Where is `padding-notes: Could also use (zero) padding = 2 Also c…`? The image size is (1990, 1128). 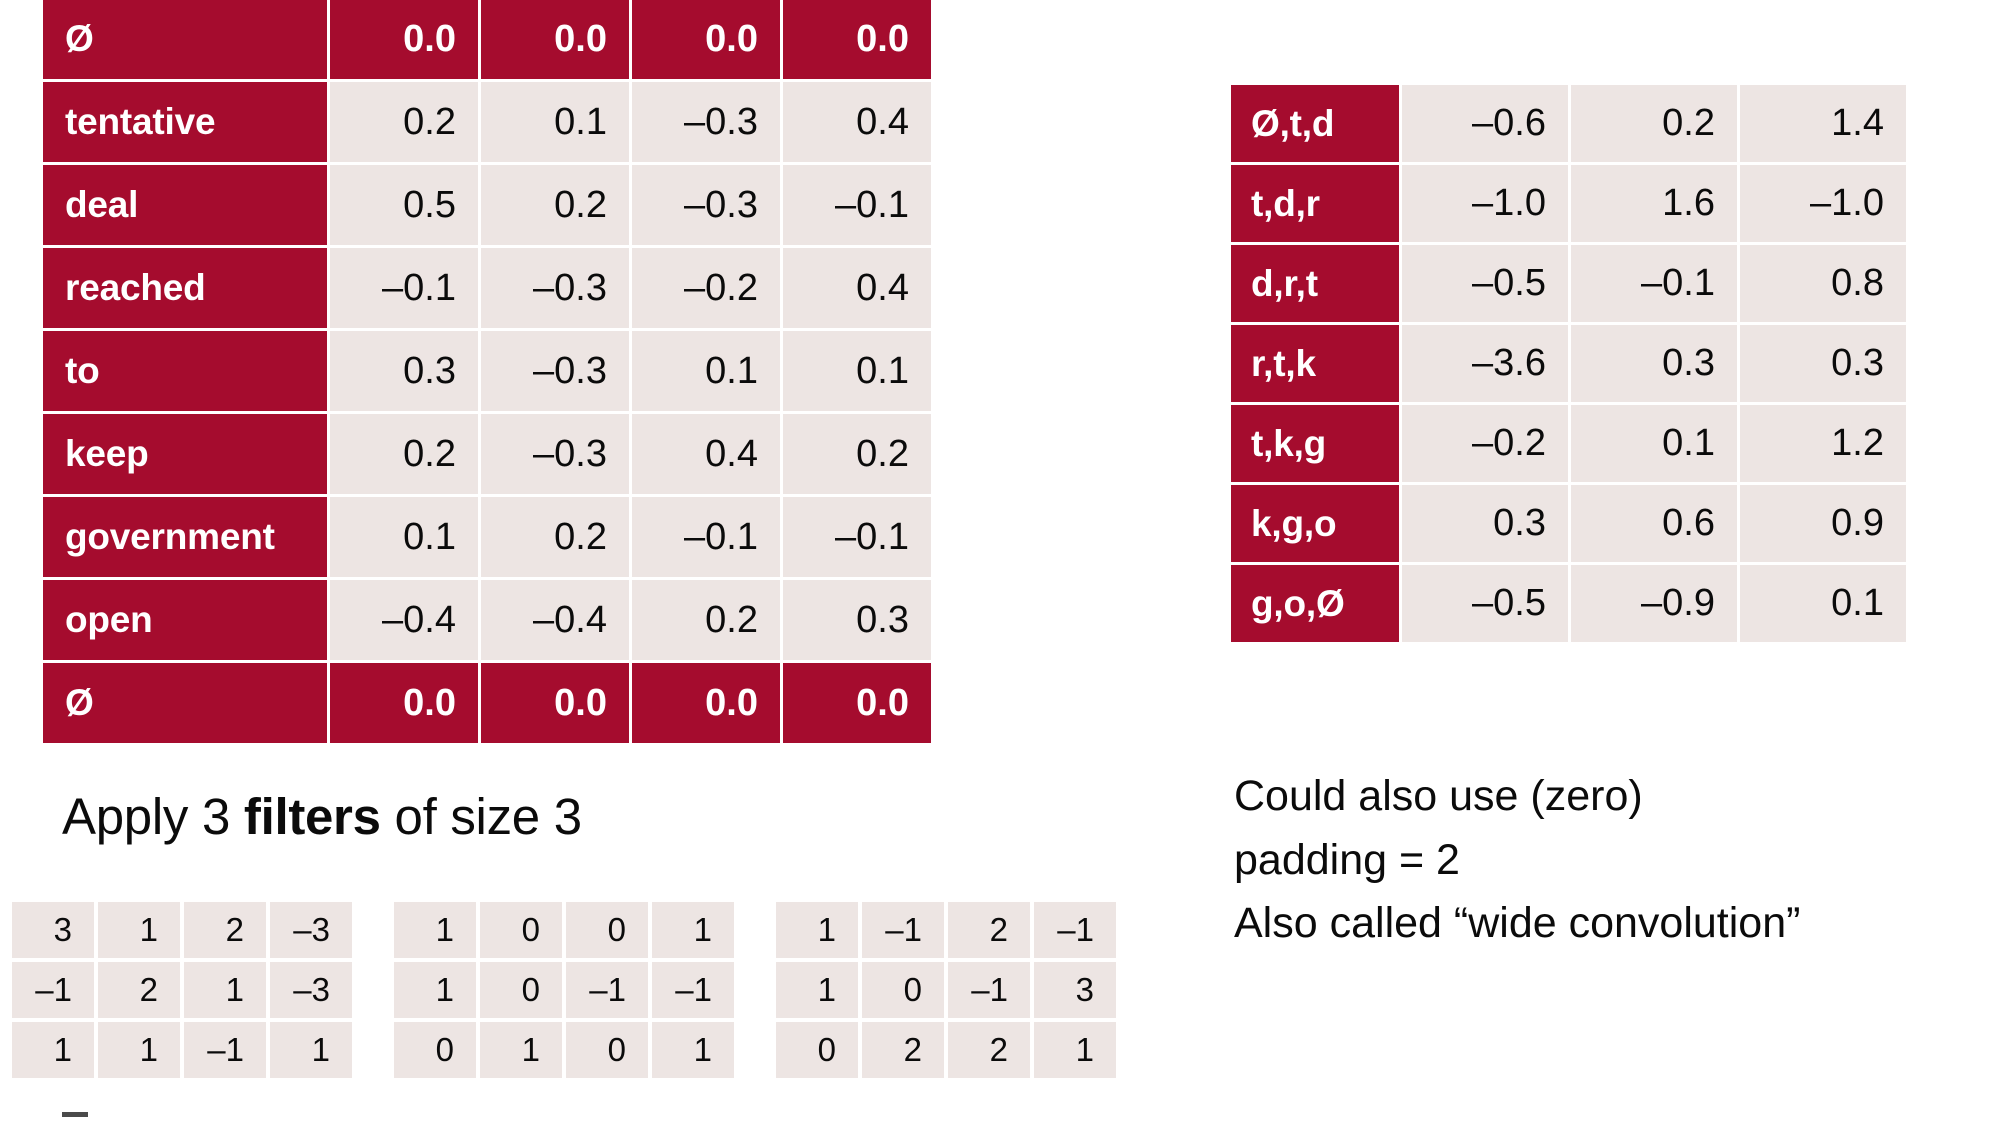 padding-notes: Could also use (zero) padding = 2 Also c… is located at coordinates (1517, 860).